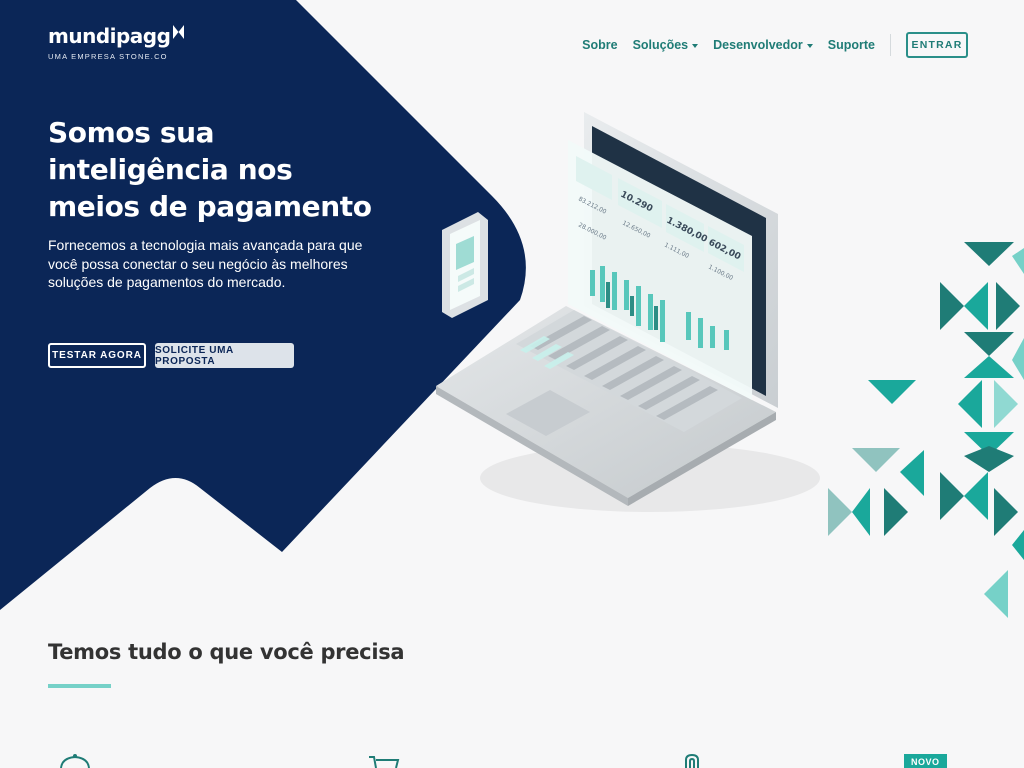 The height and width of the screenshot is (768, 1024). I want to click on brand-logo: mundipagg UMA EMPRESA STONE.CO, so click(116, 42).